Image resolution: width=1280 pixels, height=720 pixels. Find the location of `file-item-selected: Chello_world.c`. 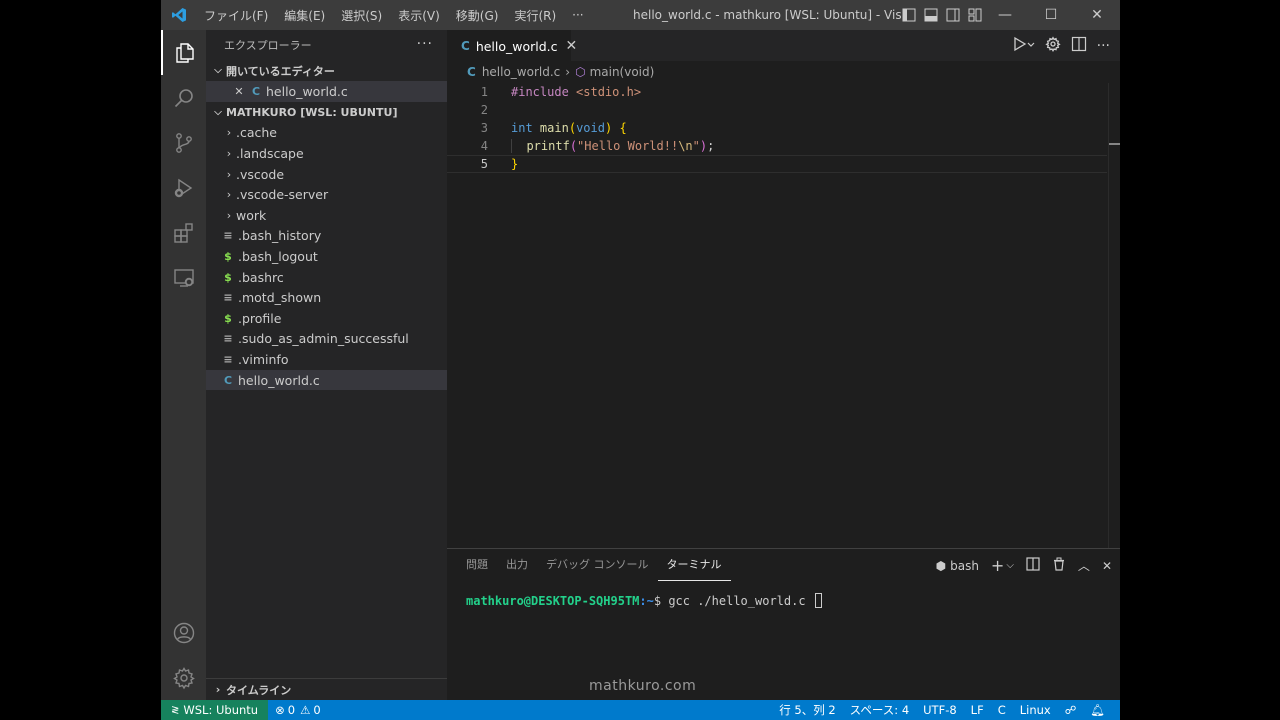

file-item-selected: Chello_world.c is located at coordinates (326, 380).